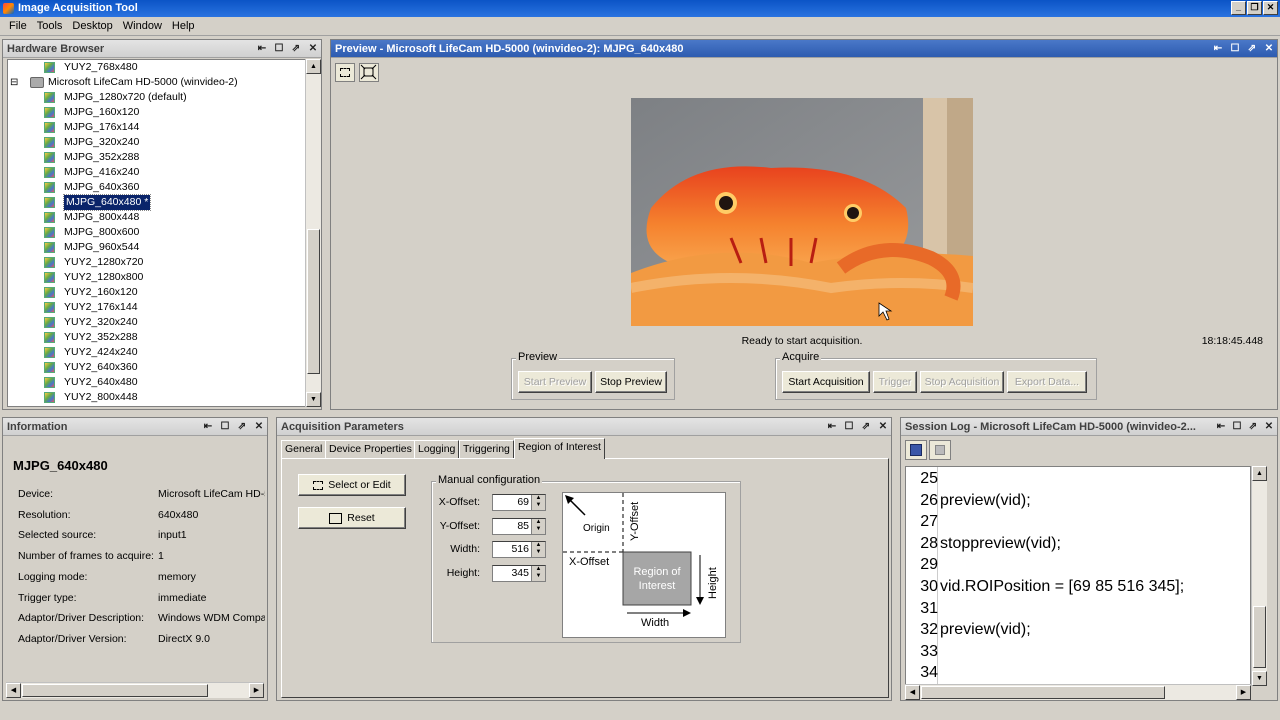  Describe the element at coordinates (359, 485) in the screenshot. I see `select-or-edit-label: Select or Edit` at that location.